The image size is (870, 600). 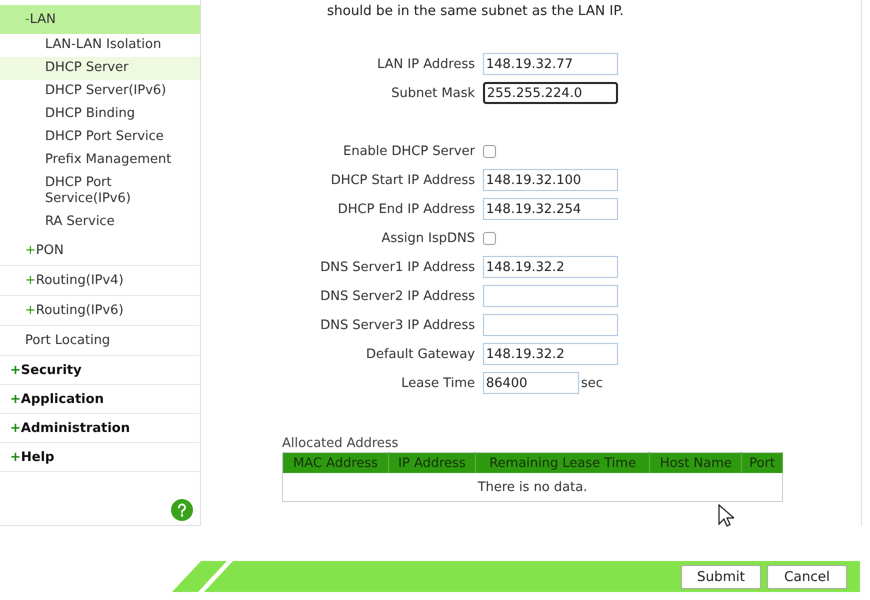 What do you see at coordinates (428, 238) in the screenshot?
I see `field-label: Assign IspDNS` at bounding box center [428, 238].